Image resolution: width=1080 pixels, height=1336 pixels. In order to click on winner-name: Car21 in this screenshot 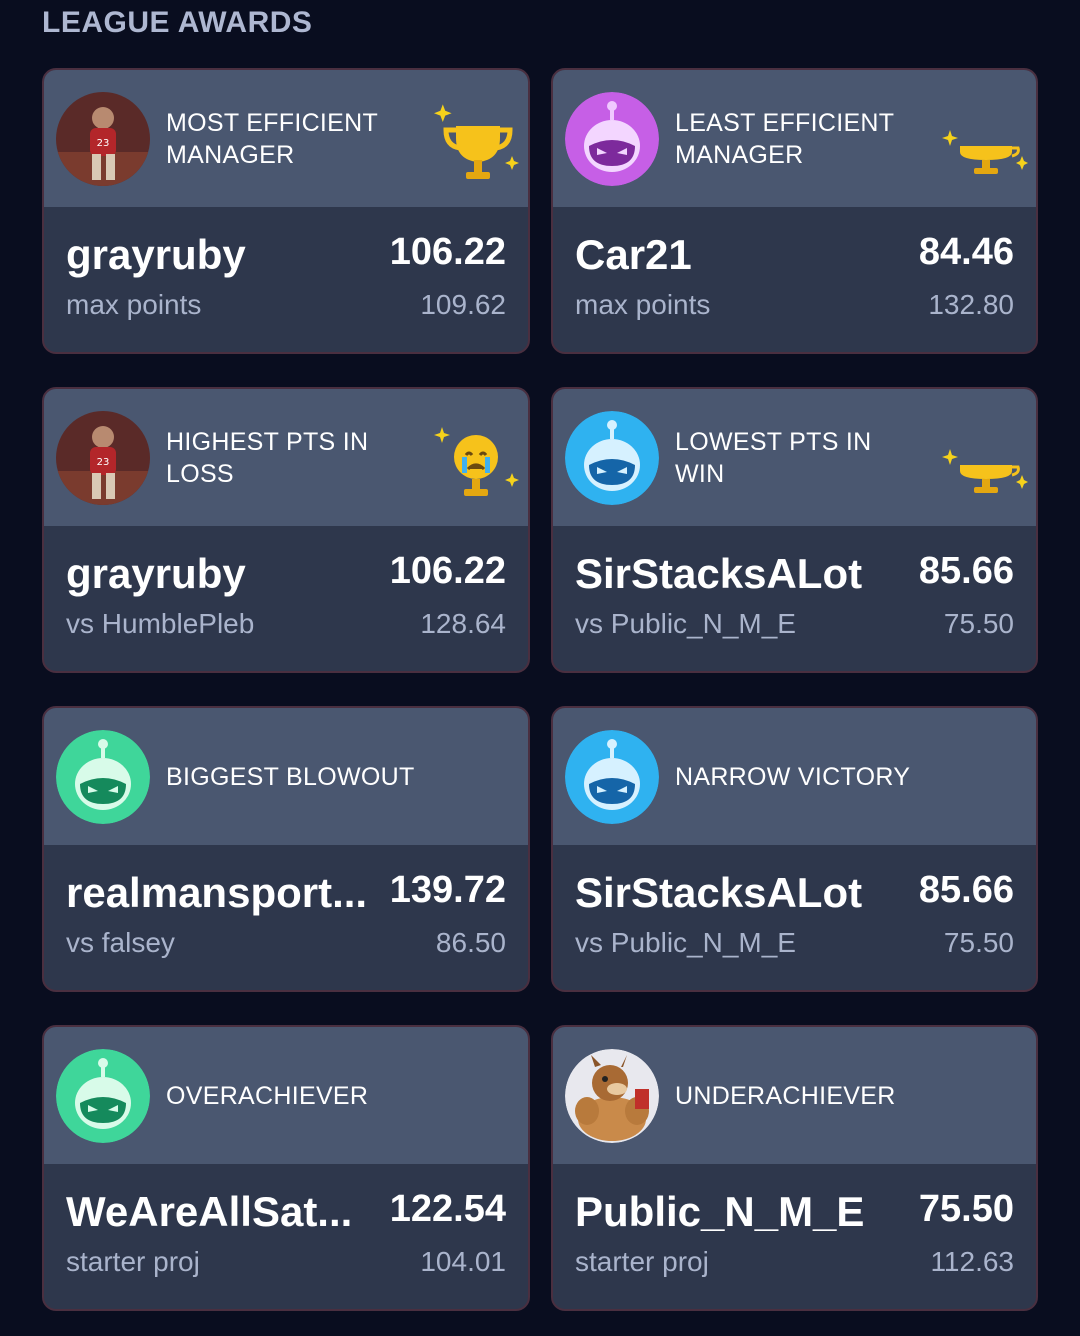, I will do `click(633, 255)`.